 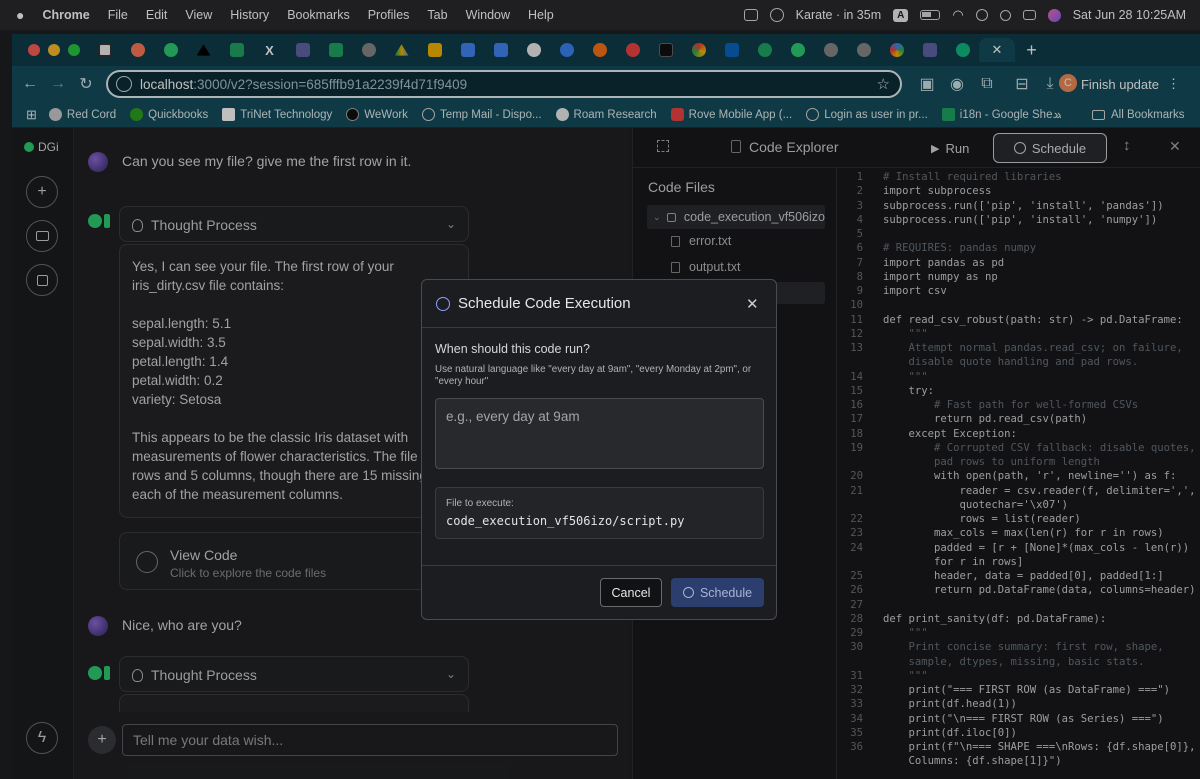 What do you see at coordinates (599, 433) in the screenshot?
I see `schedule-input: e.g., every day at 9am` at bounding box center [599, 433].